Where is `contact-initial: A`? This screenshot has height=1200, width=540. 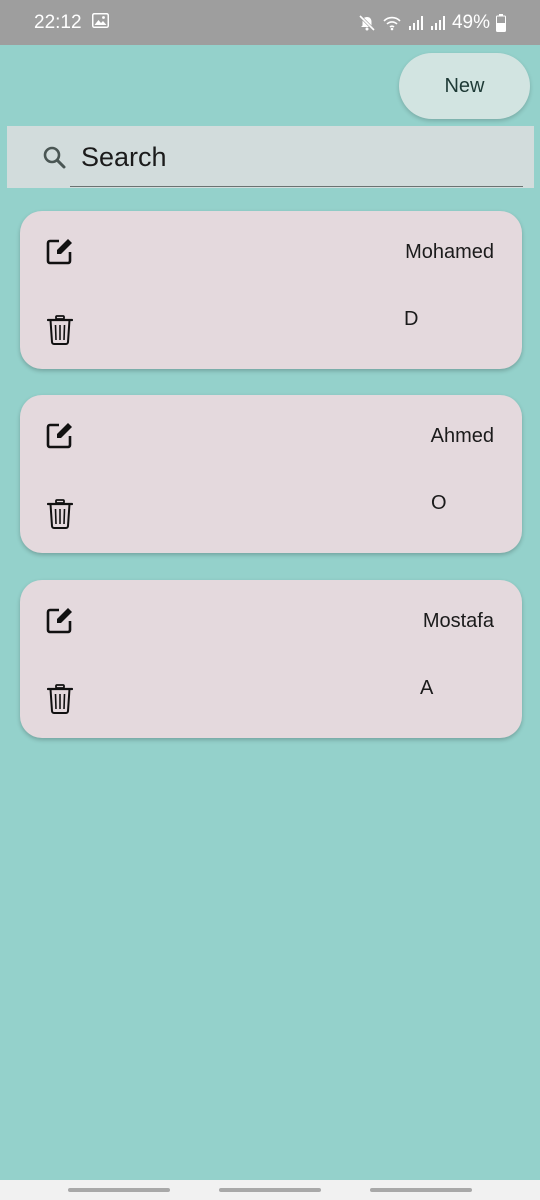
contact-initial: A is located at coordinates (427, 688).